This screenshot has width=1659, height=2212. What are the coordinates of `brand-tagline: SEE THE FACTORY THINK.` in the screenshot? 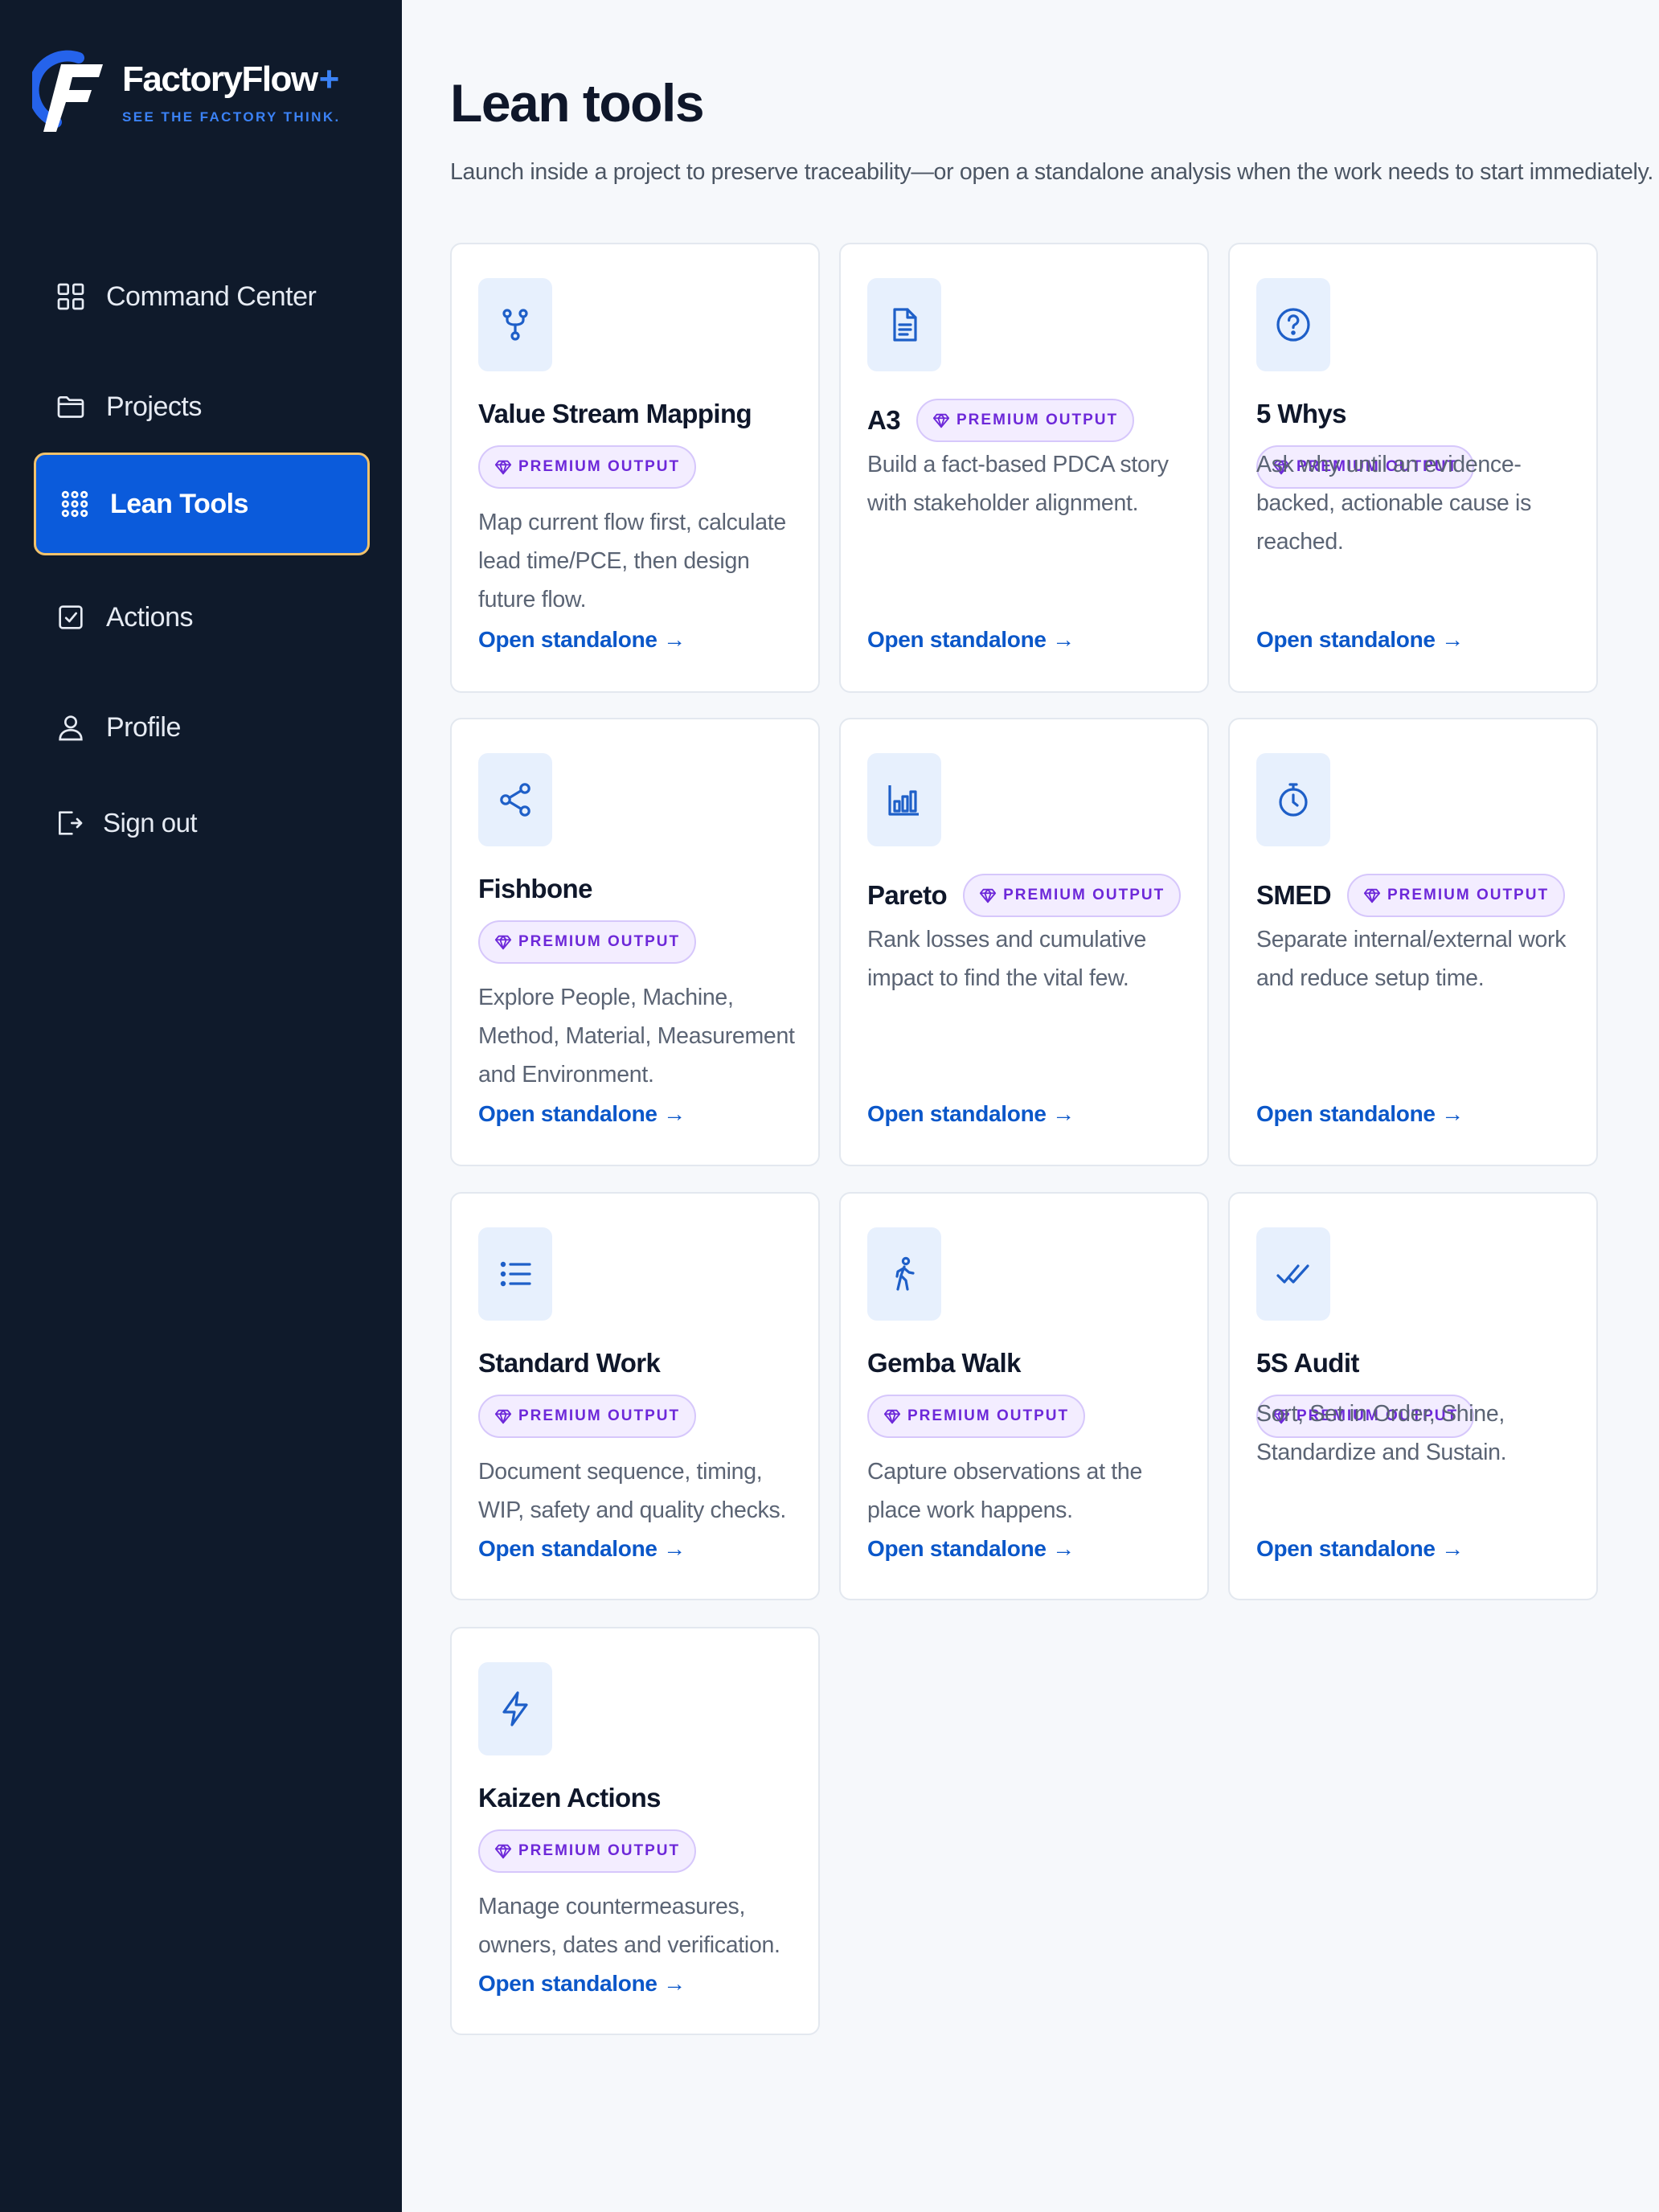 It's located at (232, 117).